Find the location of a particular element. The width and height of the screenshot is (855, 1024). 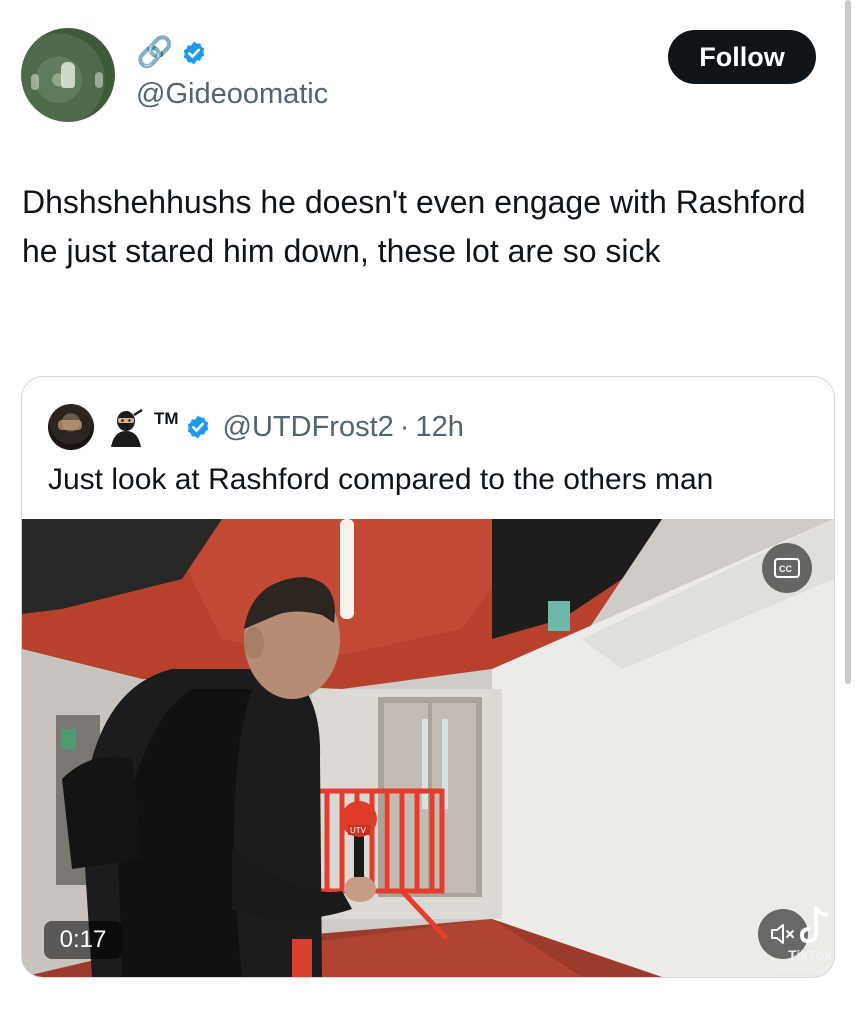

quoted-tweet-time: 12h is located at coordinates (439, 427).